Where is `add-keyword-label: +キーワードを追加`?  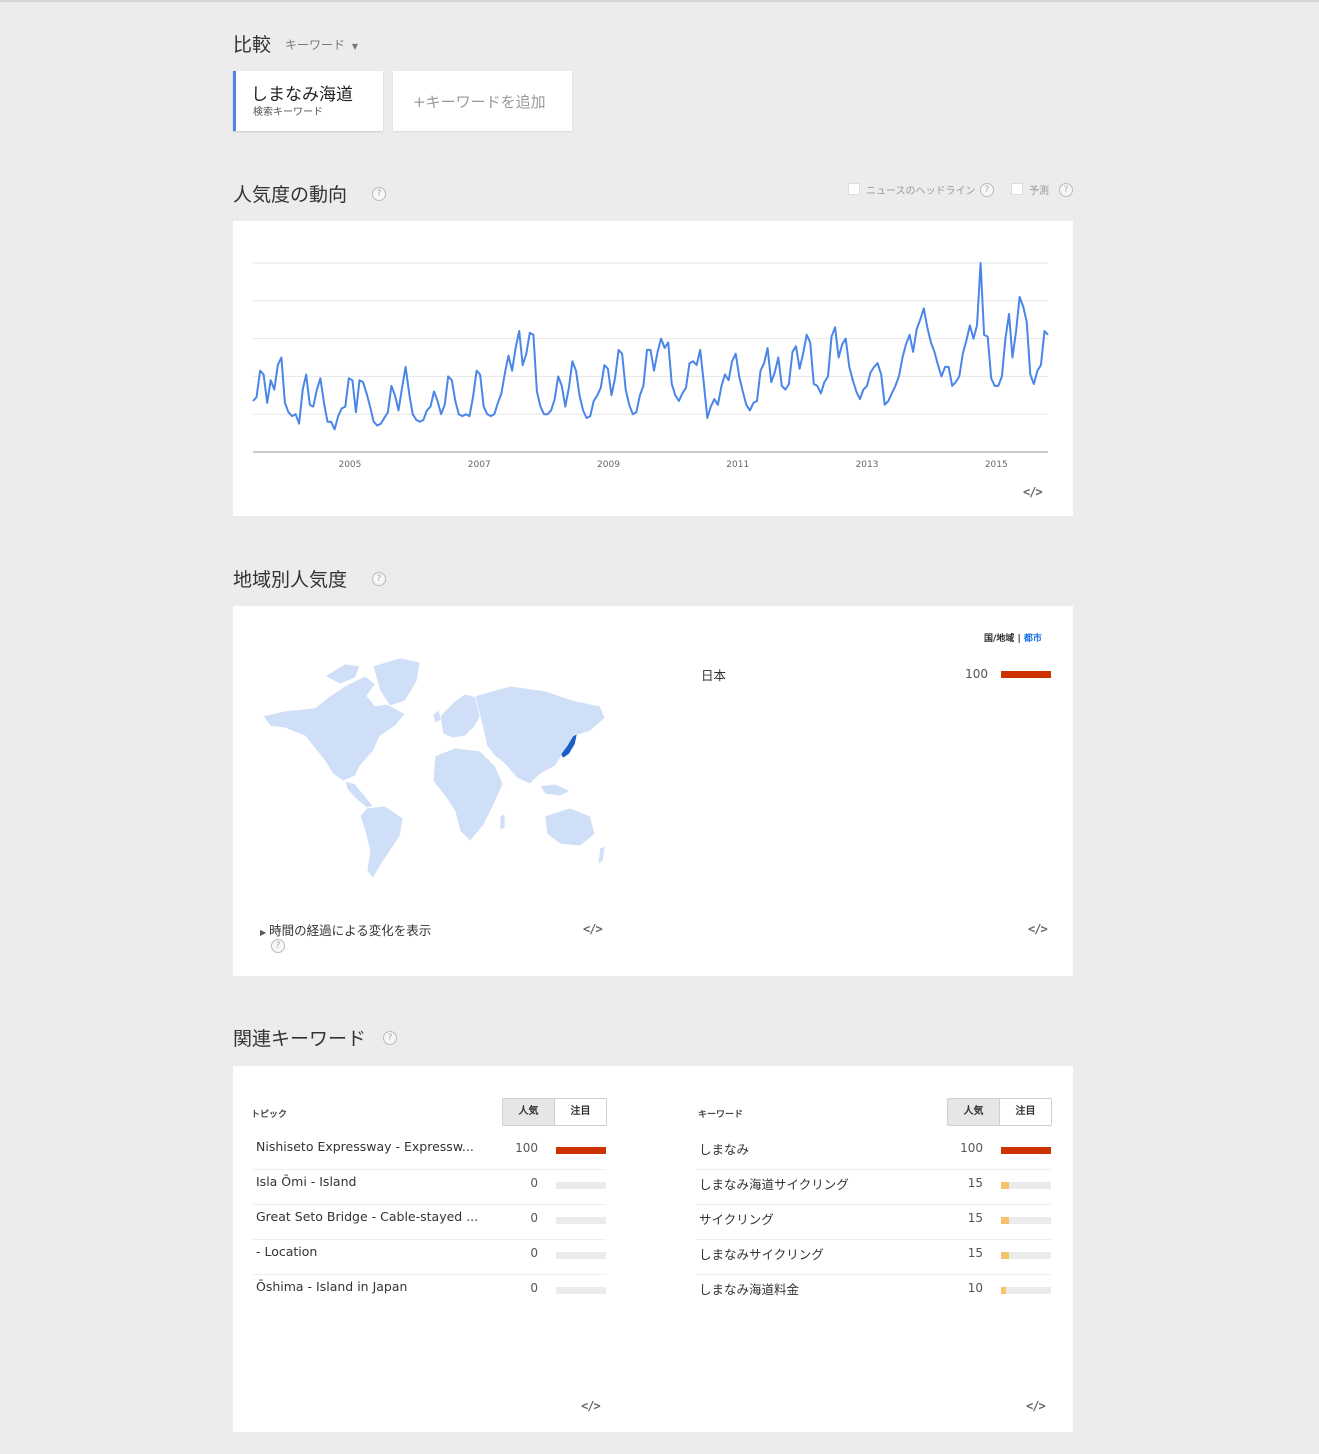
add-keyword-label: +キーワードを追加 is located at coordinates (479, 102).